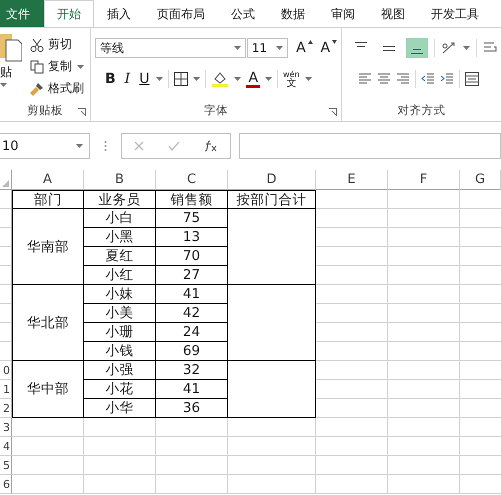  I want to click on formula-input, so click(370, 146).